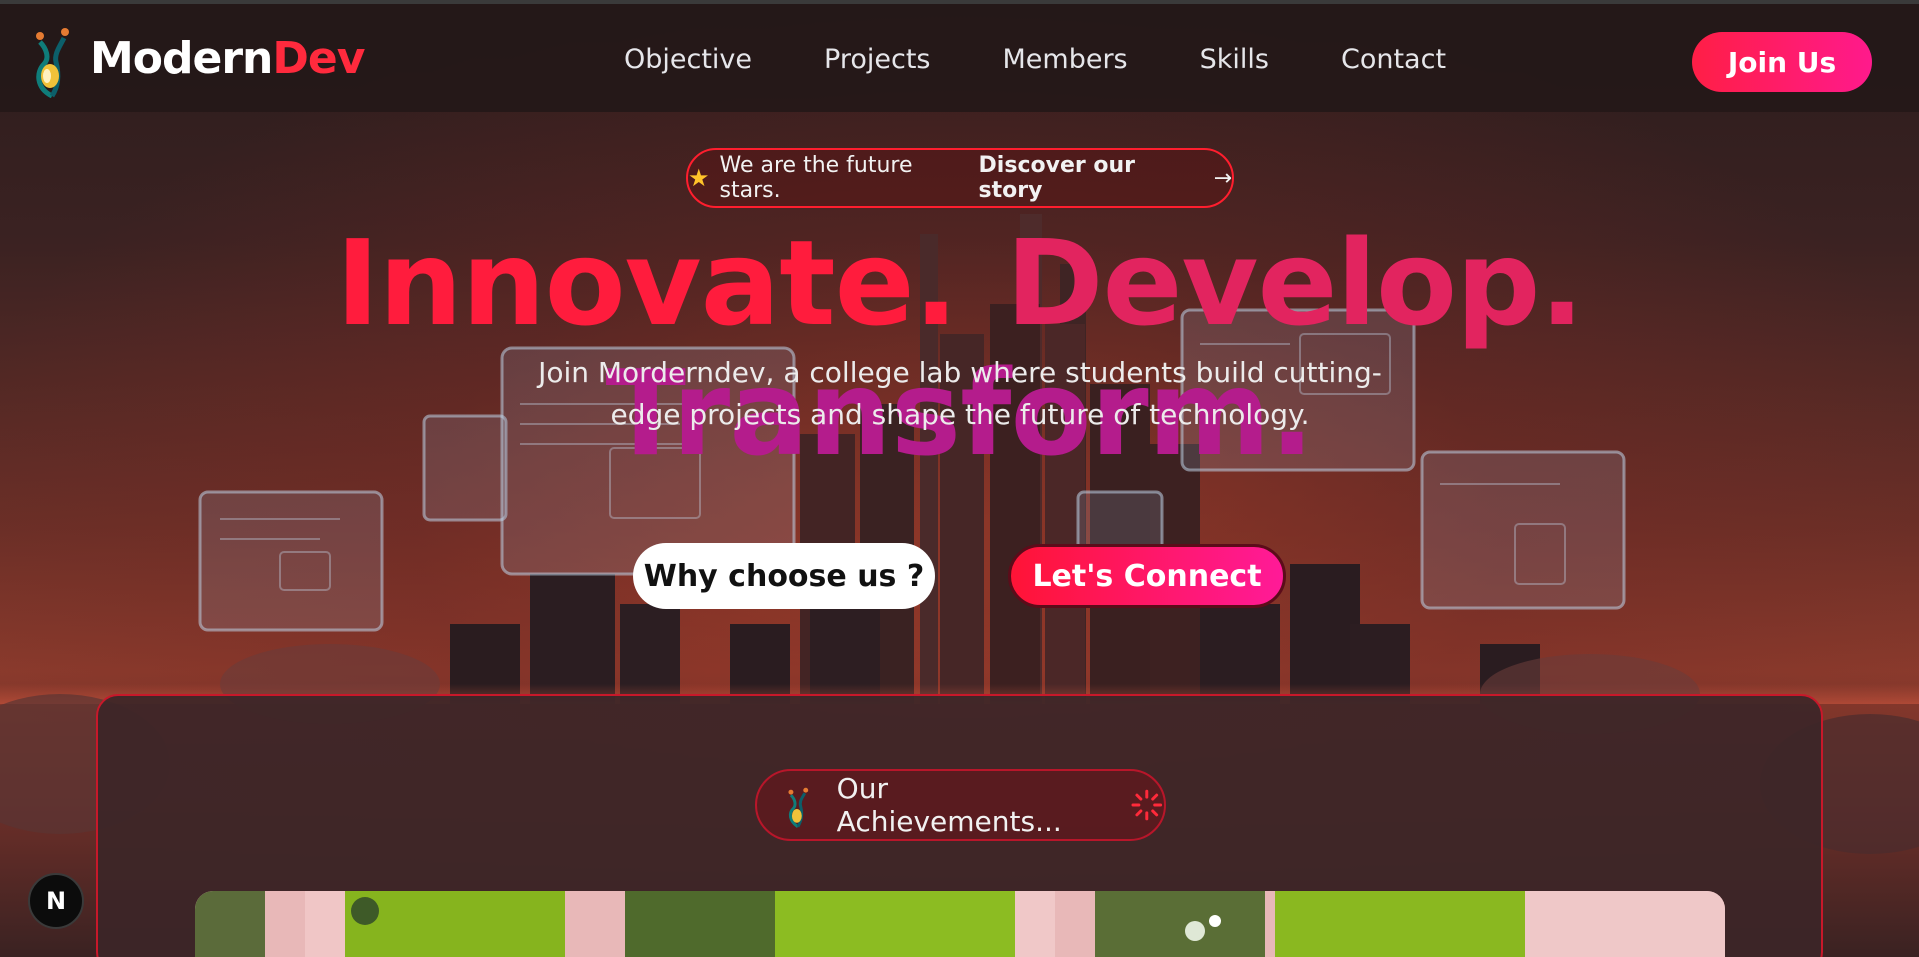 This screenshot has width=1919, height=957. I want to click on achievement-photo, so click(960, 924).